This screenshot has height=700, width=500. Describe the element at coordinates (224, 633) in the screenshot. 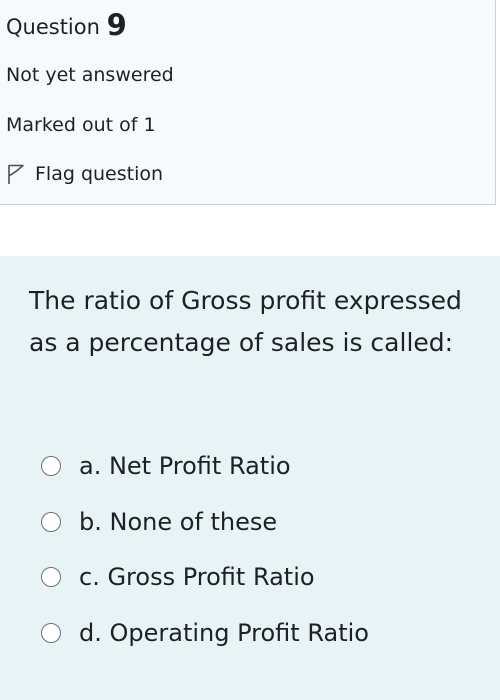

I see `answer-label-d: d. Operating Profit Ratio` at that location.